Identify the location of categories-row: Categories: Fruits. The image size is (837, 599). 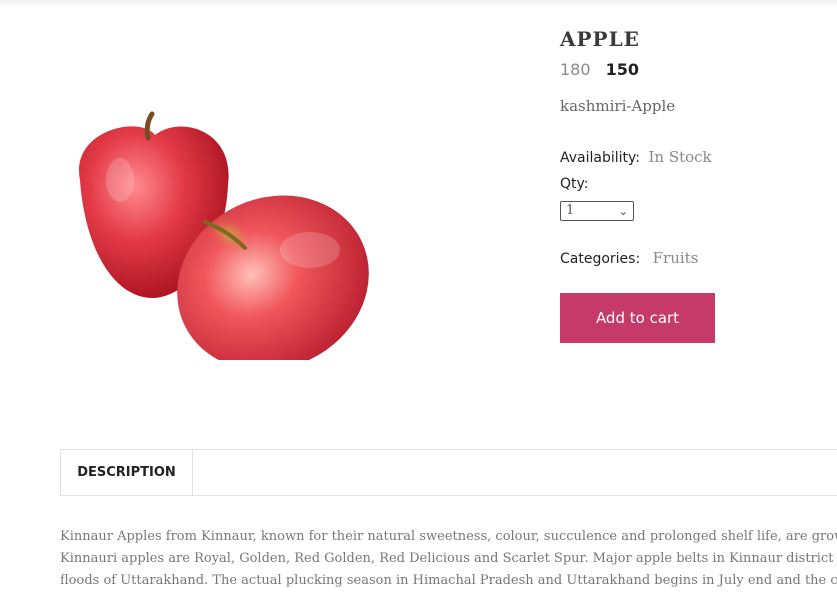
(629, 258).